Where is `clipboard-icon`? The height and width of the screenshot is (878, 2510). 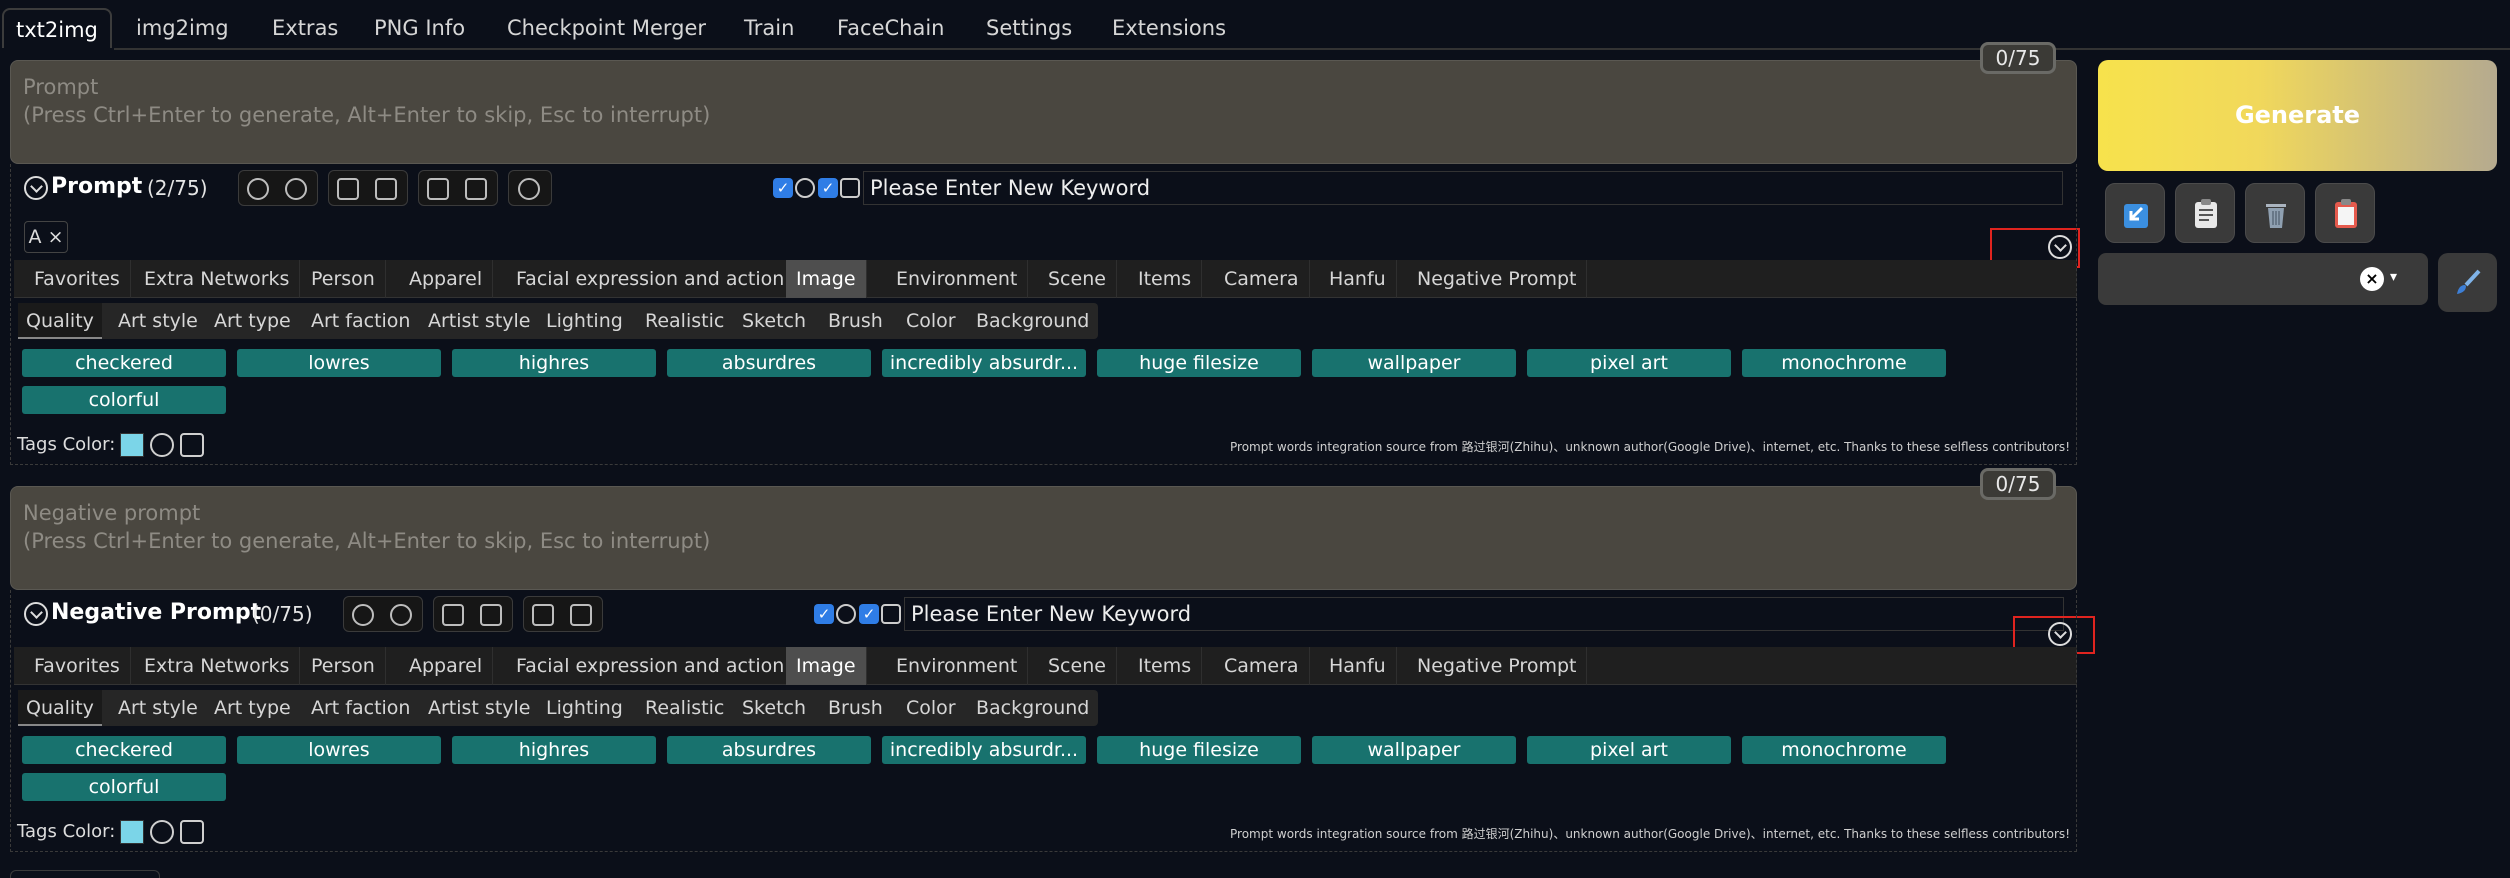 clipboard-icon is located at coordinates (2206, 213).